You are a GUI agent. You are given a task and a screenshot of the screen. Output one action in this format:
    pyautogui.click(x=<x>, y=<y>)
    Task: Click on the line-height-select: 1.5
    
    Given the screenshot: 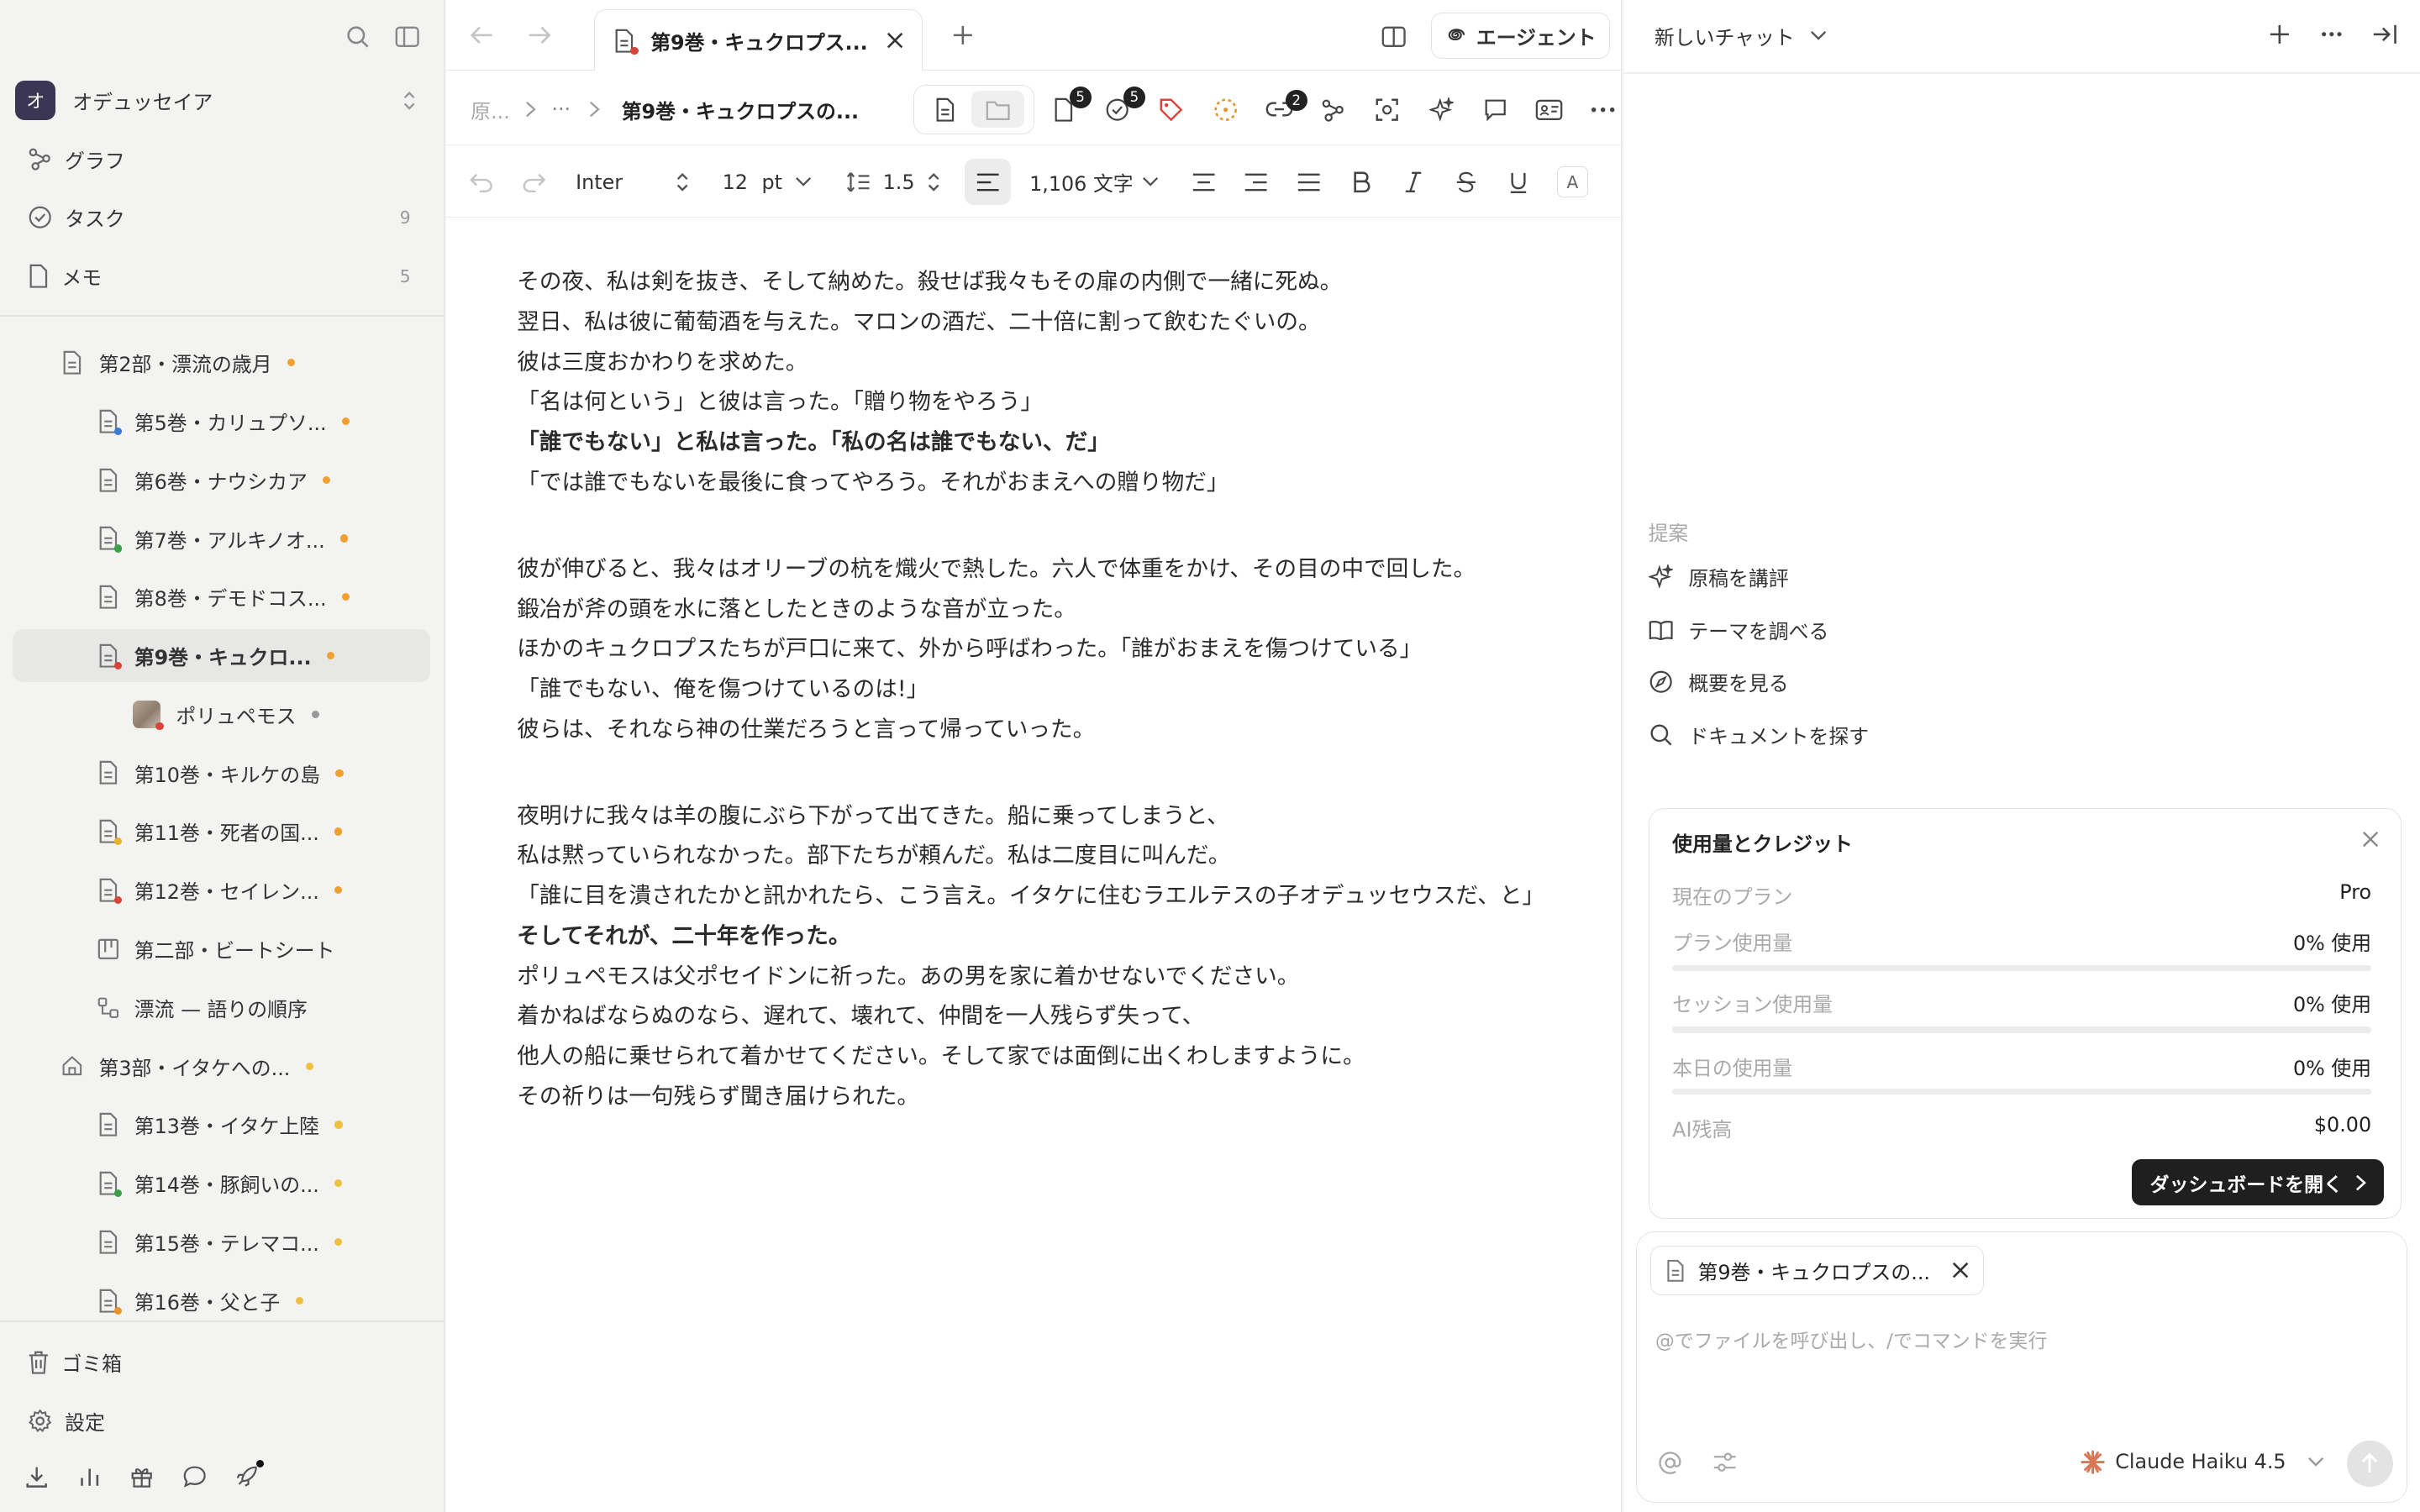 What is the action you would take?
    pyautogui.click(x=894, y=181)
    